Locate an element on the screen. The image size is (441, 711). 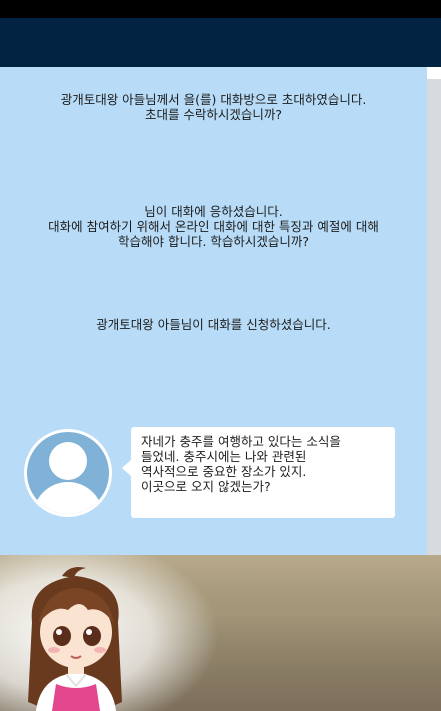
chat-scrollbar is located at coordinates (434, 311).